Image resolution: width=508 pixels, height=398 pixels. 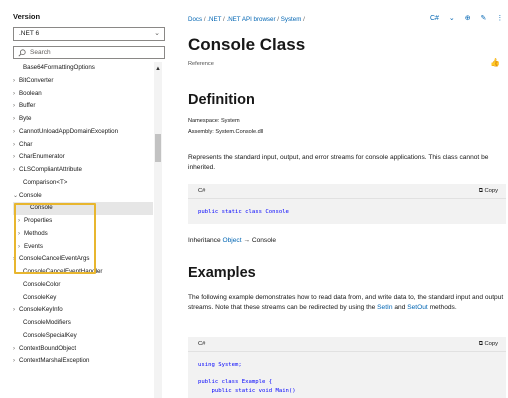 What do you see at coordinates (83, 183) in the screenshot?
I see `toc-item-comparison: Comparison<T>` at bounding box center [83, 183].